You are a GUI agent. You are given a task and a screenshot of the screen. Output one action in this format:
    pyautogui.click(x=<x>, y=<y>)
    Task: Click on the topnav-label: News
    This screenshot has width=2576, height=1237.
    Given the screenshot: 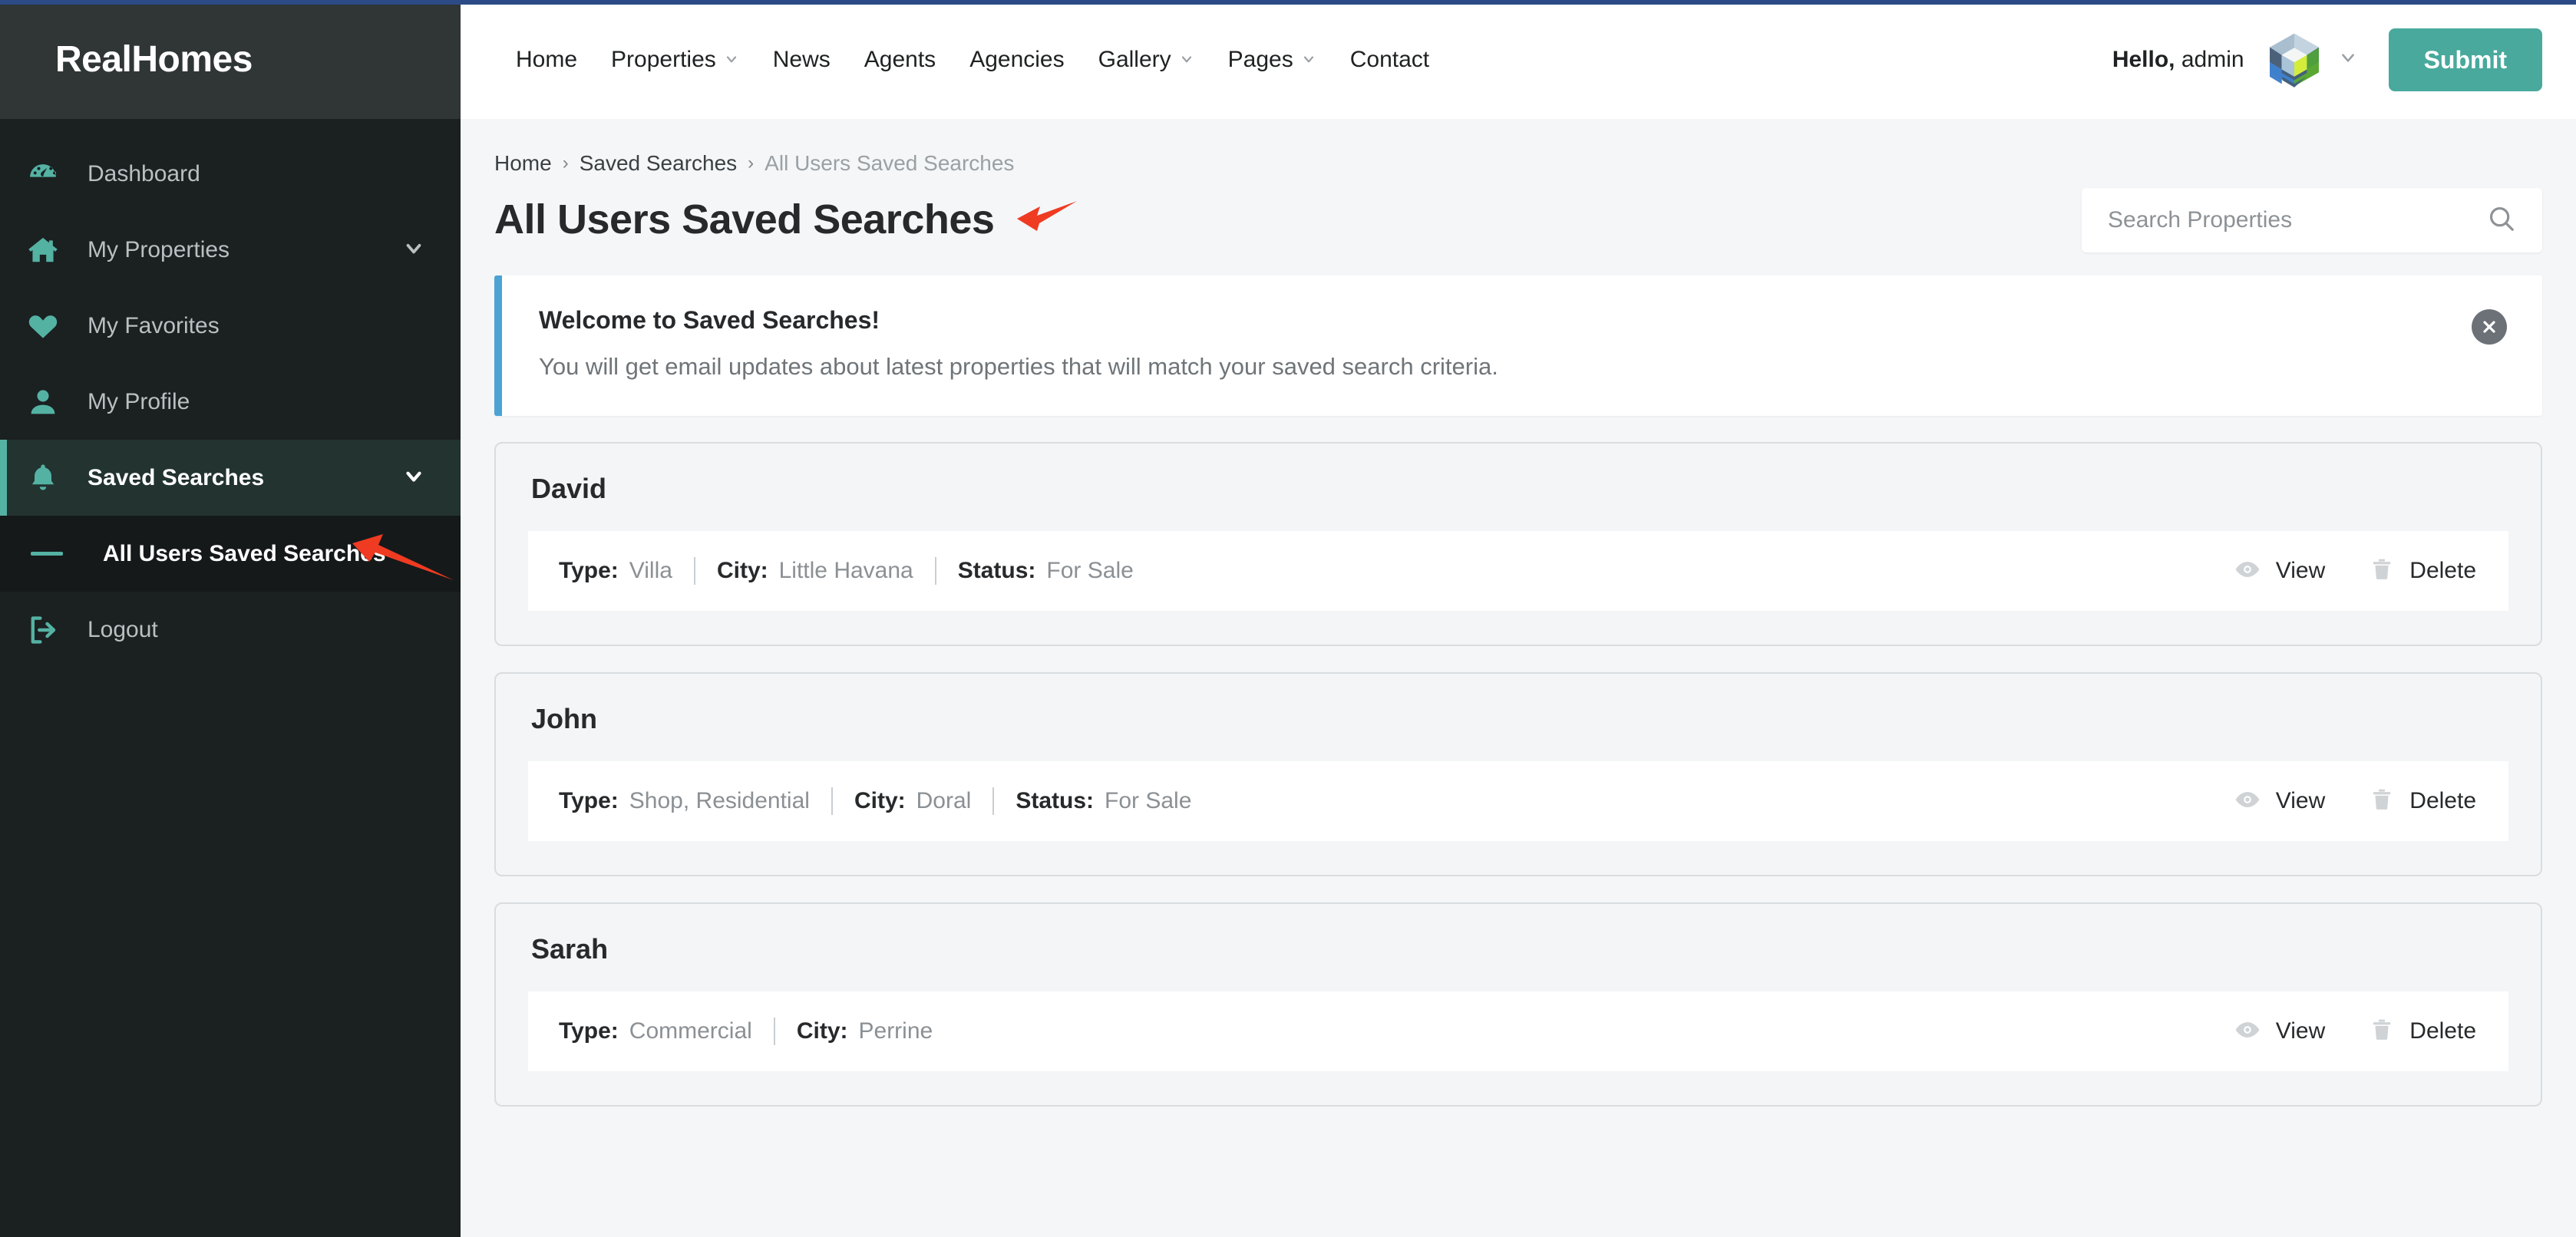 What is the action you would take?
    pyautogui.click(x=802, y=59)
    